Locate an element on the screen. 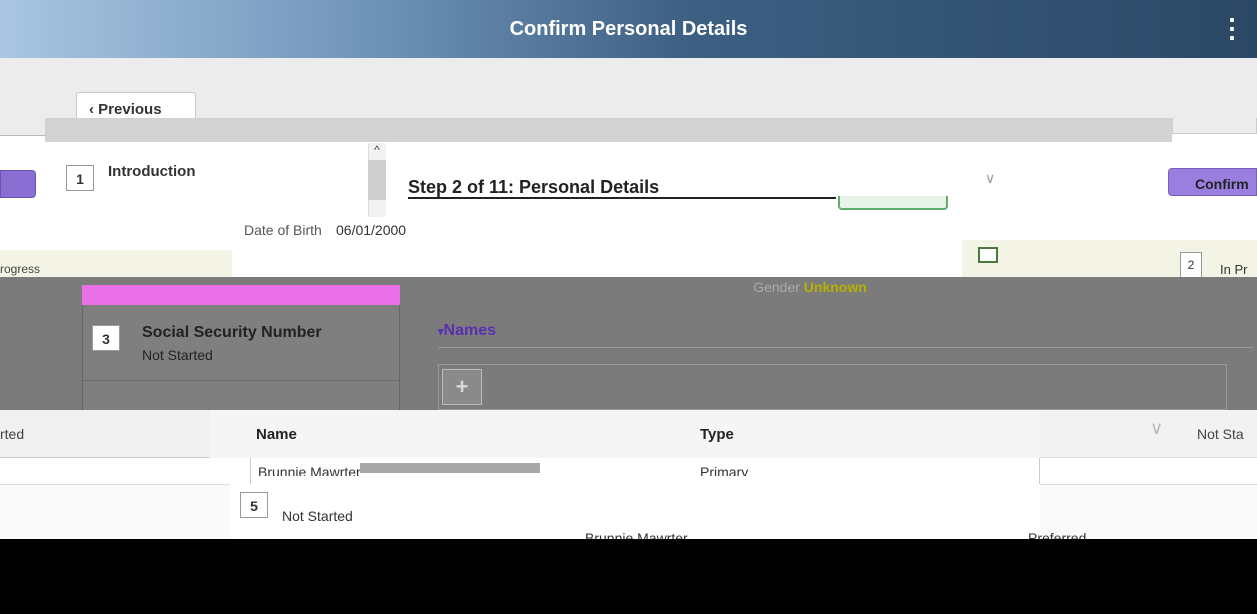 This screenshot has width=1257, height=614. step-status-5: Not Started is located at coordinates (317, 516).